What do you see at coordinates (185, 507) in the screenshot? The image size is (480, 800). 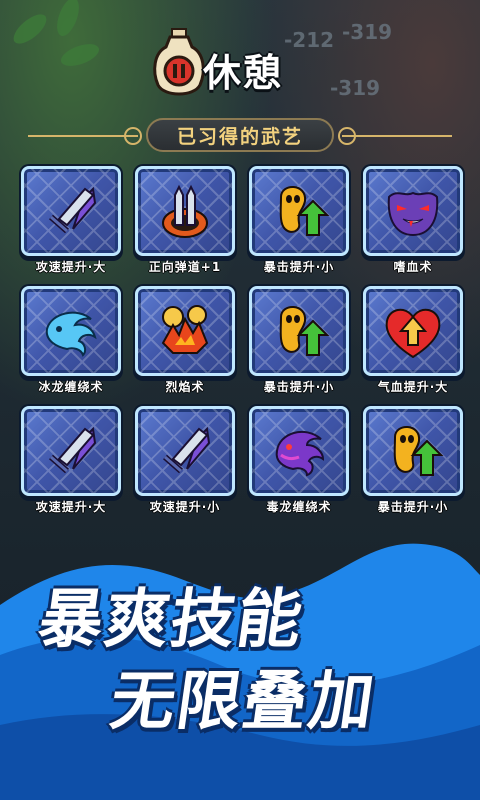 I see `skill-label: 攻速提升·小` at bounding box center [185, 507].